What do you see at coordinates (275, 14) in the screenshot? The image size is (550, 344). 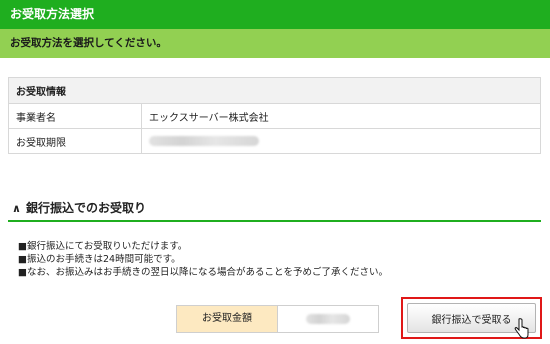 I see `page-header: お受取方法選択` at bounding box center [275, 14].